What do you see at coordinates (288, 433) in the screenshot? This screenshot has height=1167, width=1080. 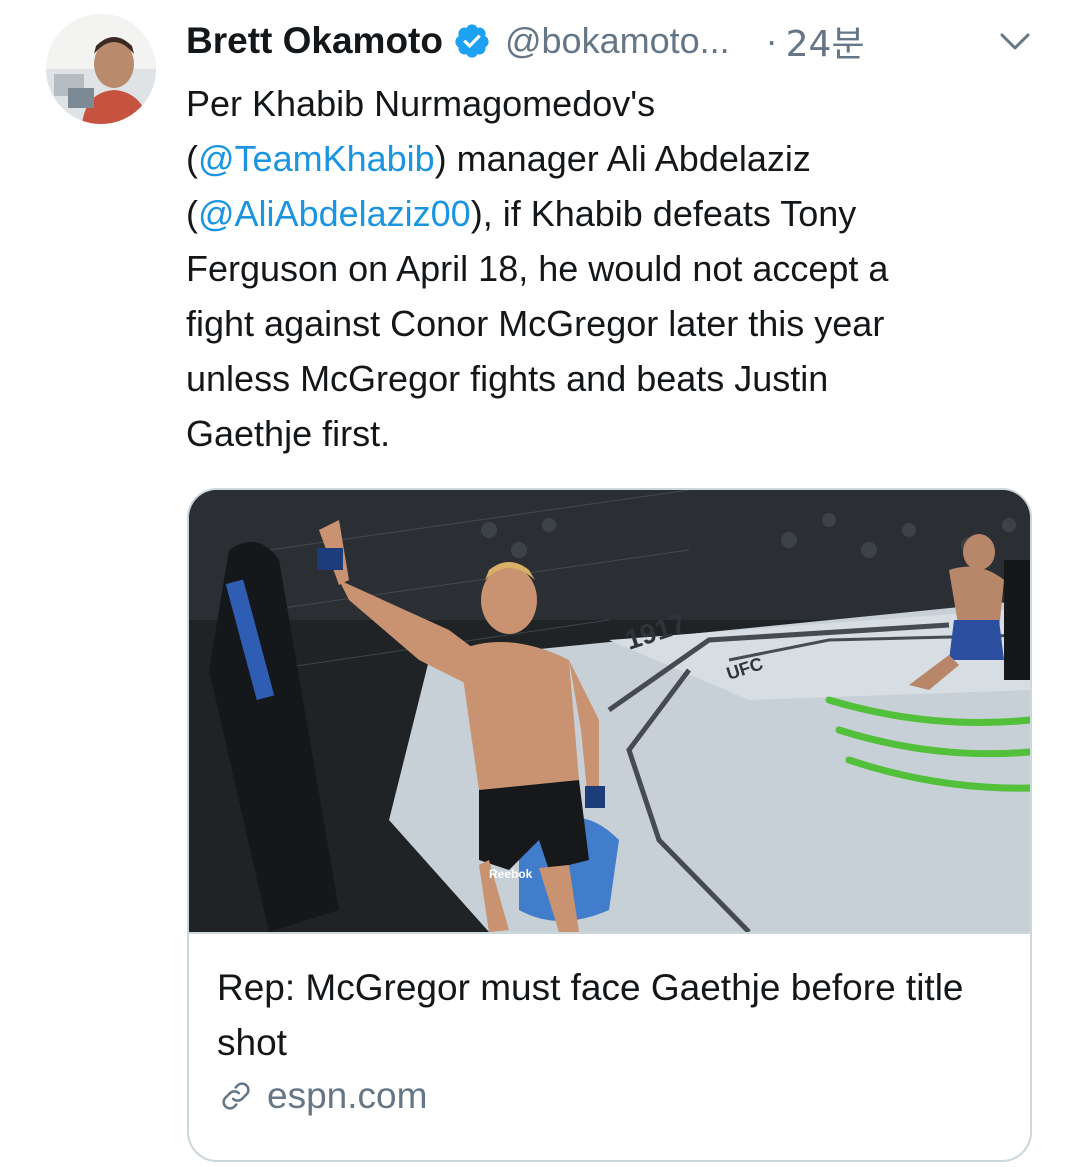 I see `tweet-text-segment: Gaethje first.` at bounding box center [288, 433].